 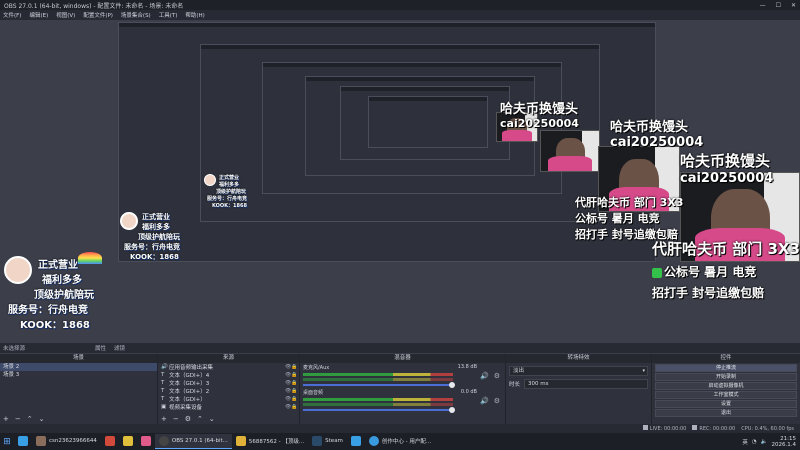 I want to click on scene-item: 场景 2, so click(x=78, y=367).